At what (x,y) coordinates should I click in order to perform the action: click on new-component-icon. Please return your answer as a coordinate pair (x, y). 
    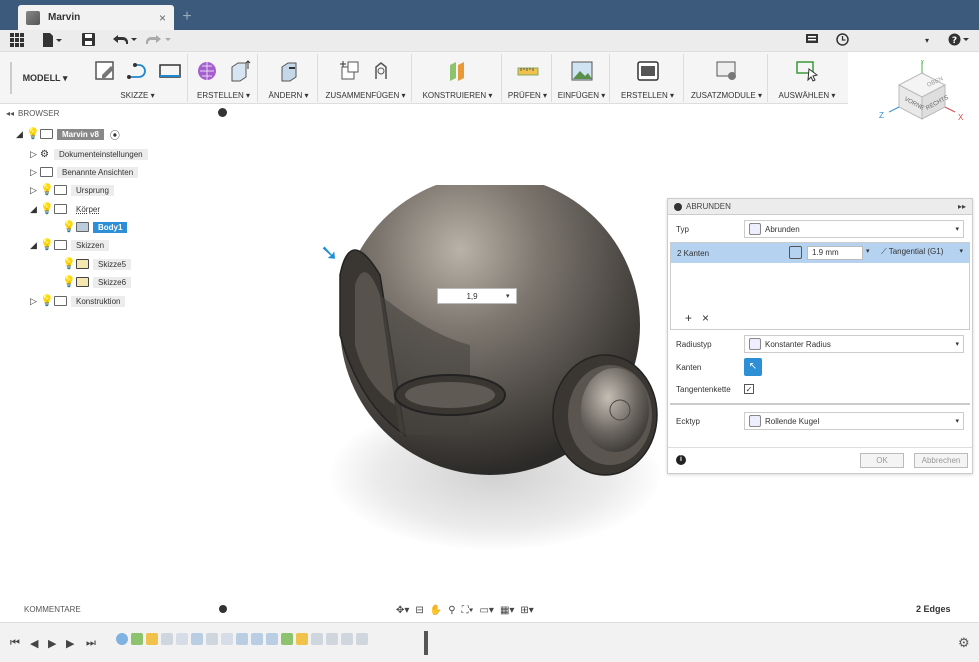
    Looking at the image, I should click on (350, 71).